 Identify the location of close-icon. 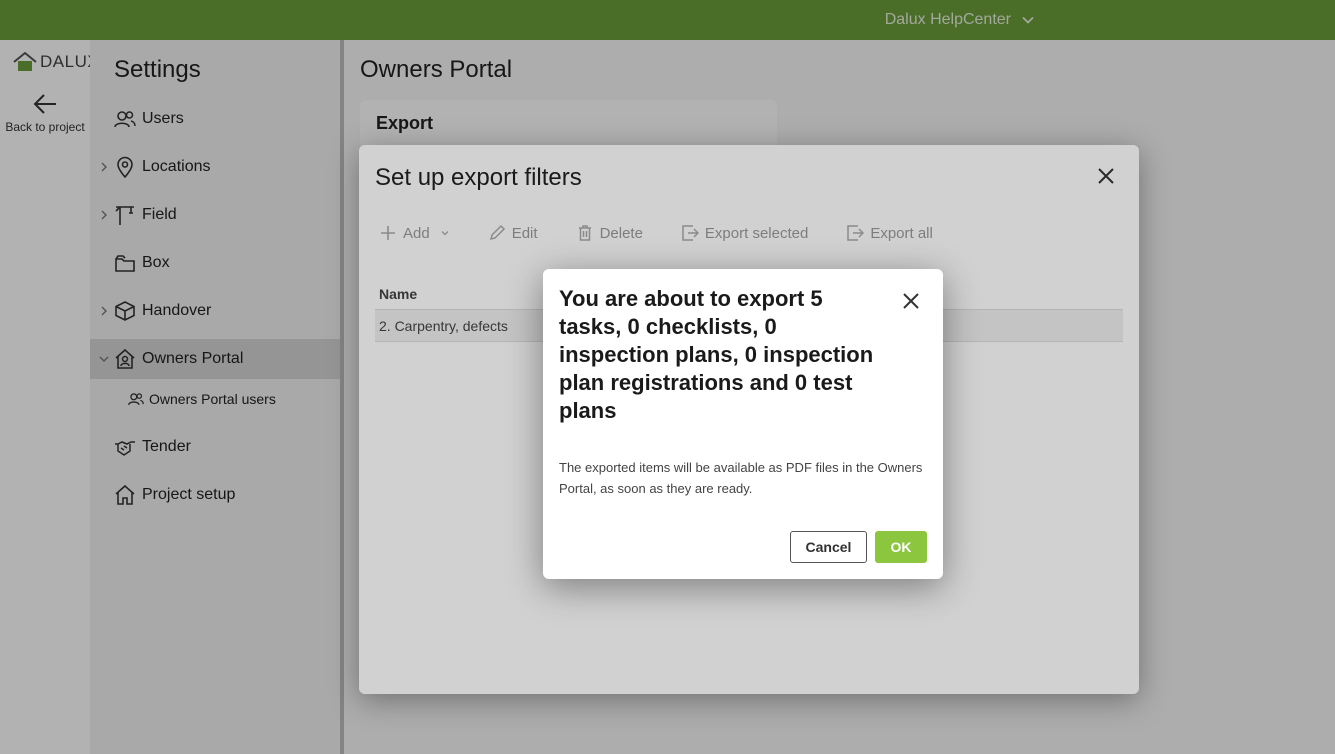
(911, 301).